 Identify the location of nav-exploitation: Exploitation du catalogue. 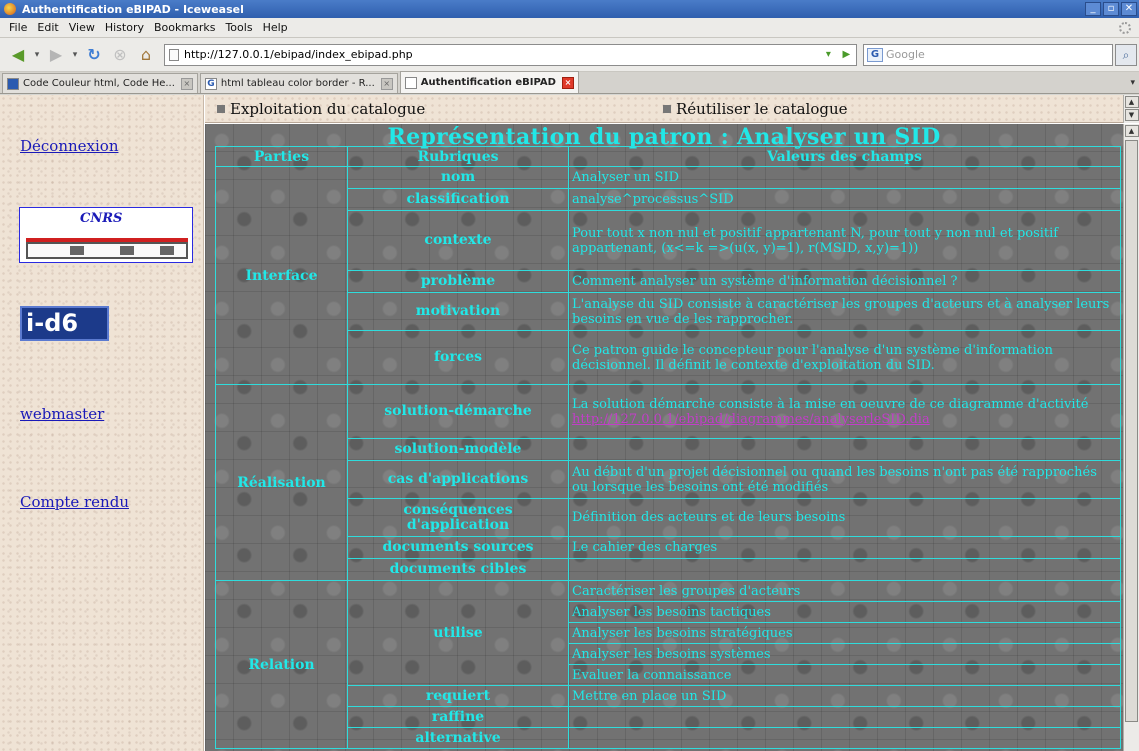
(321, 109).